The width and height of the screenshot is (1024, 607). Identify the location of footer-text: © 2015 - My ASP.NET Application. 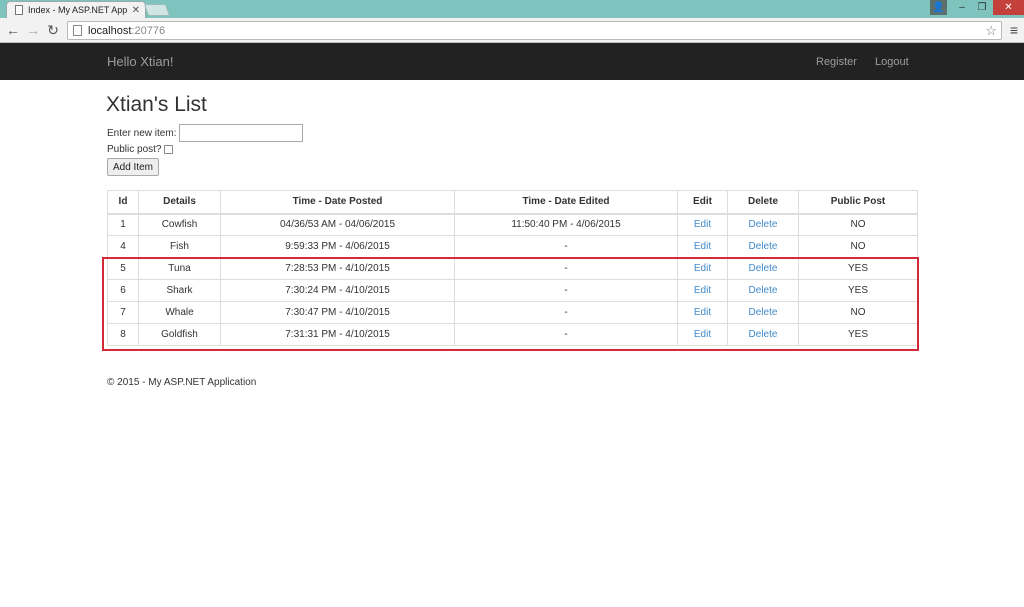
(182, 382).